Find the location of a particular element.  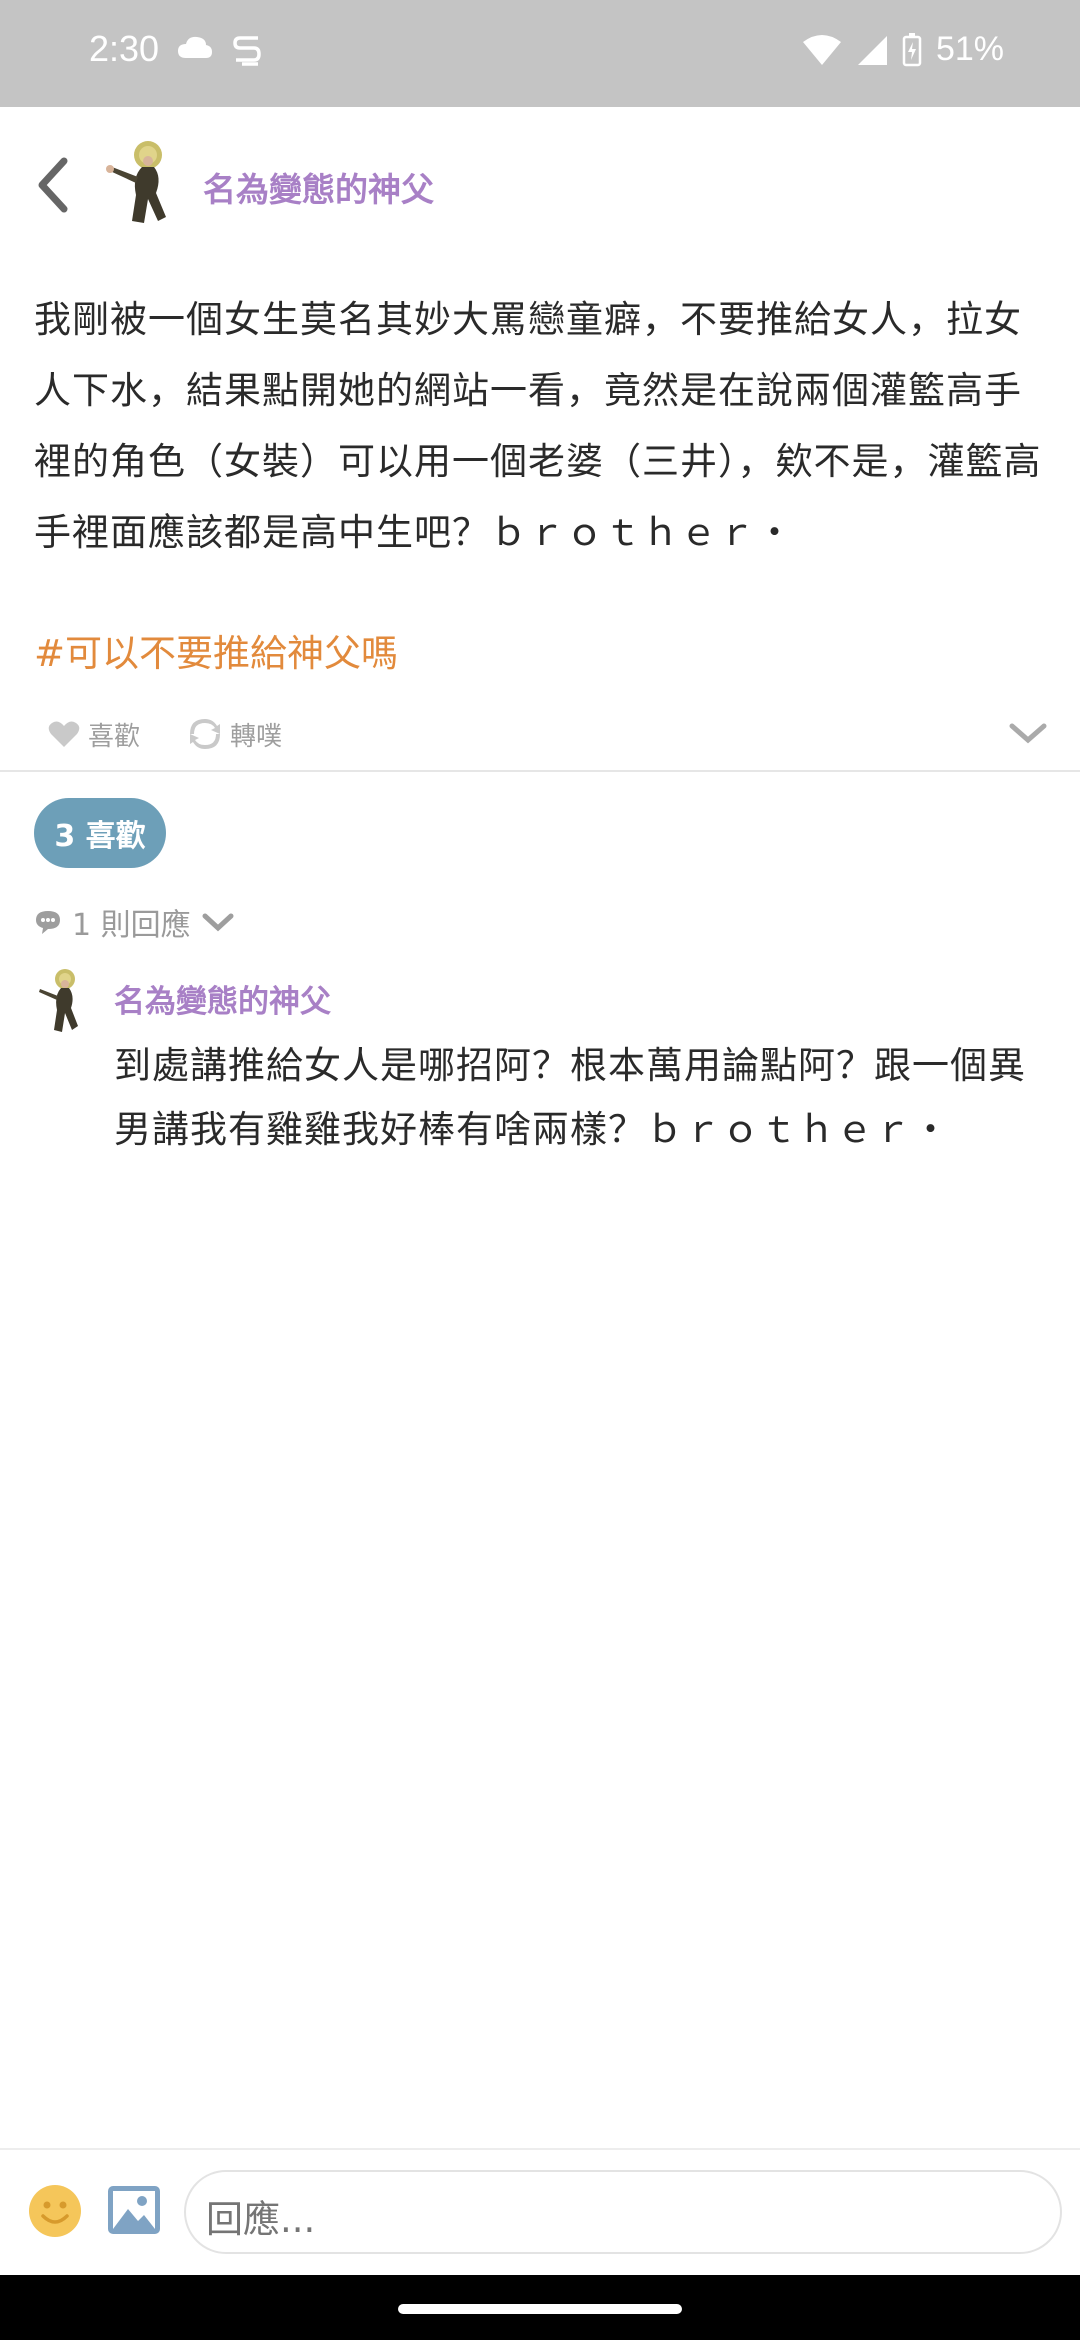

cloud-icon is located at coordinates (195, 47).